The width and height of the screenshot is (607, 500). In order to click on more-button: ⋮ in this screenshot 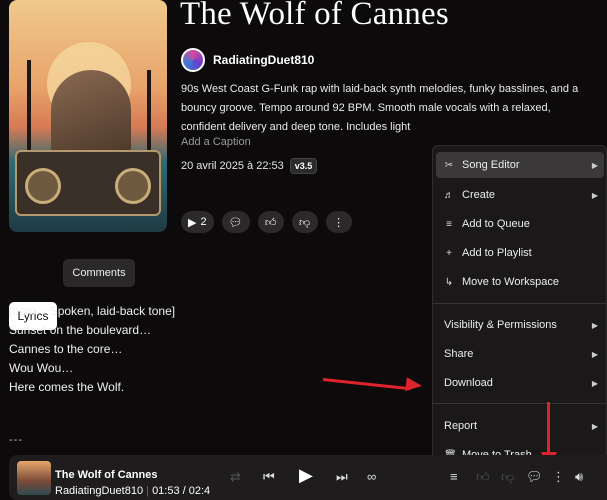, I will do `click(338, 222)`.